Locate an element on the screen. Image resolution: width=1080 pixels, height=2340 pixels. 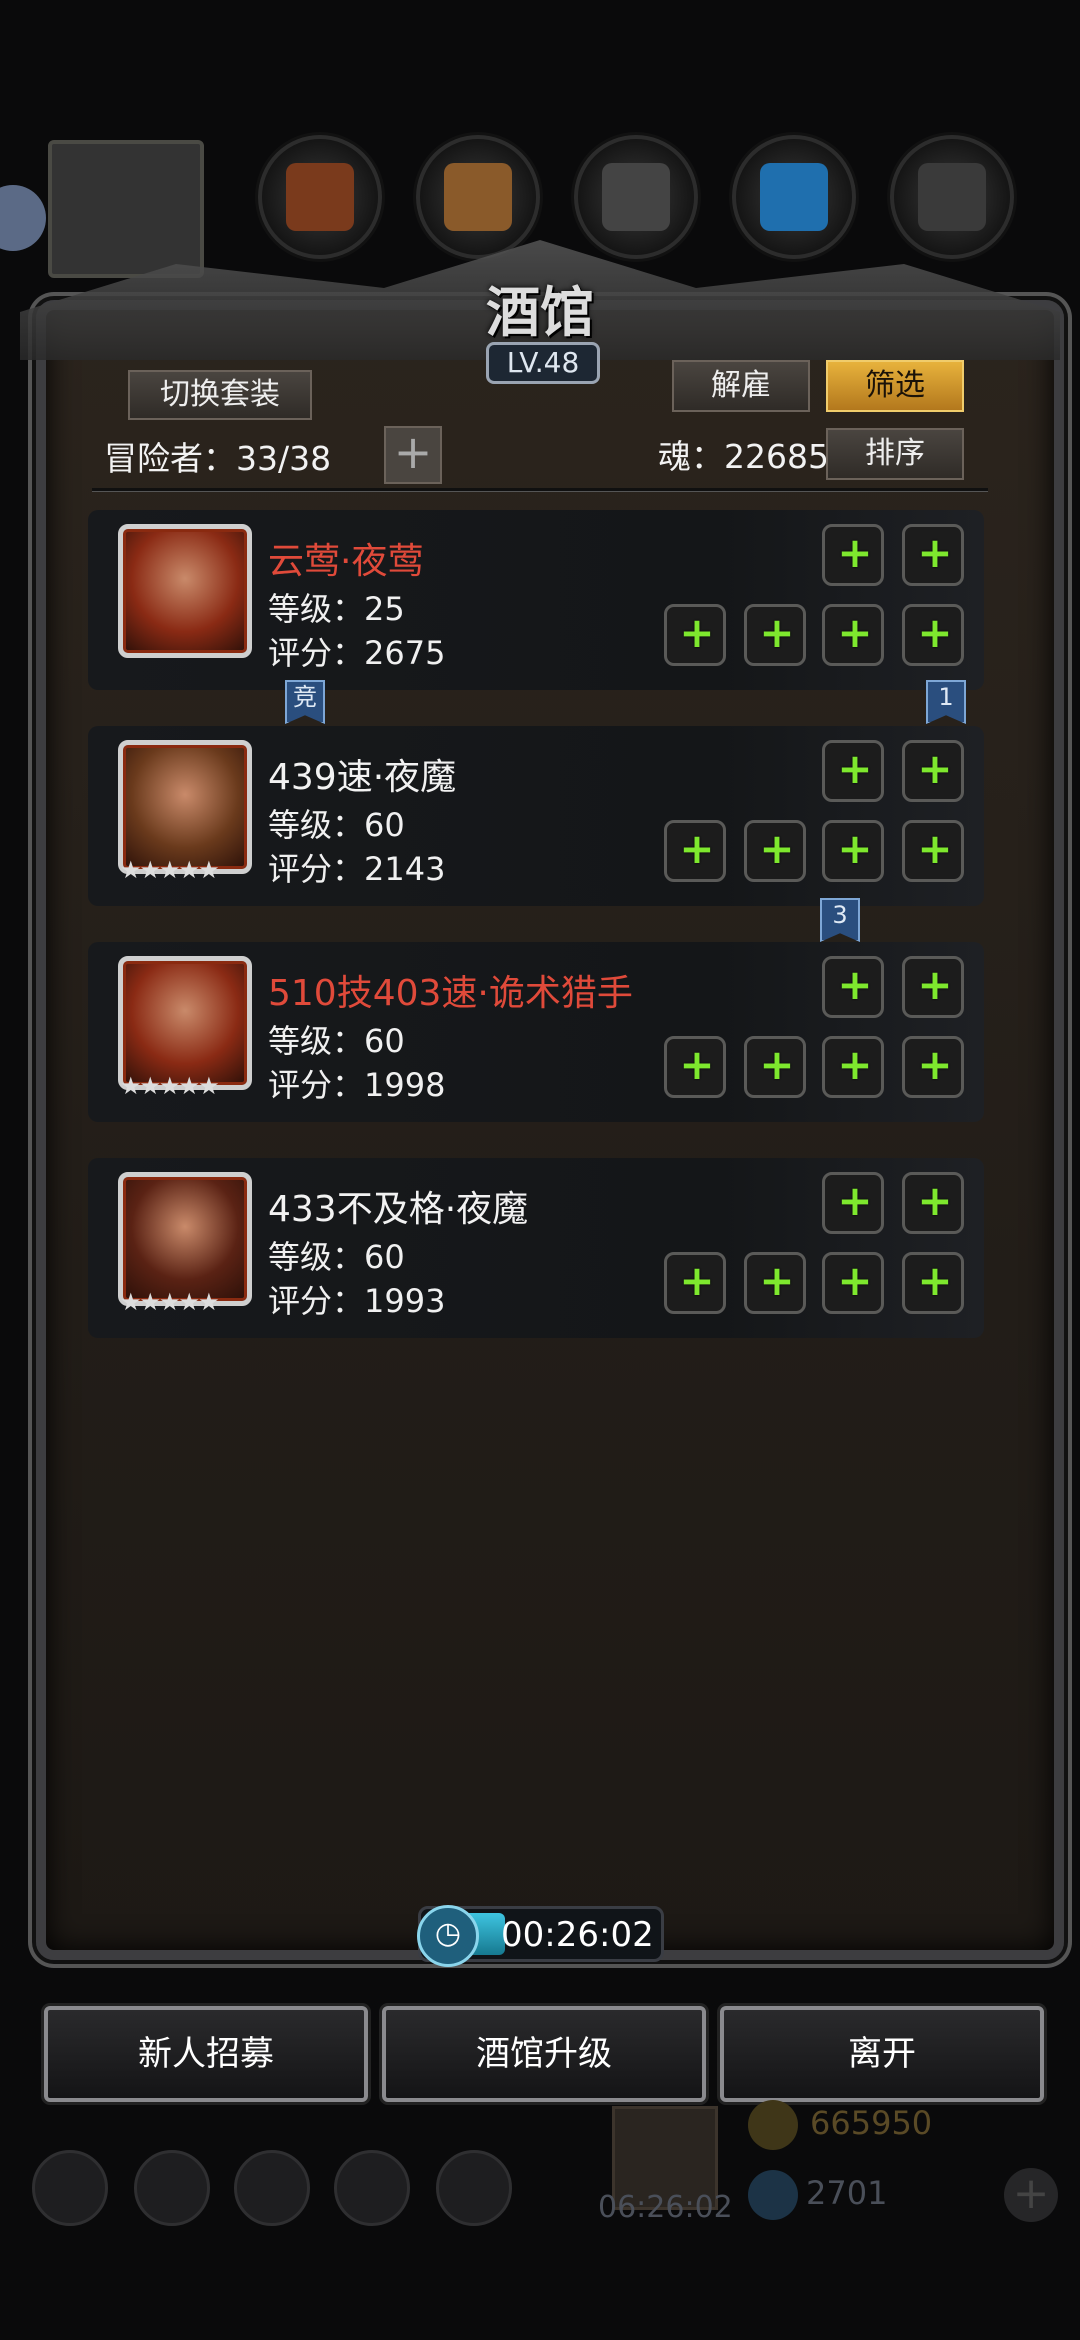
mail-icon is located at coordinates (372, 2188).